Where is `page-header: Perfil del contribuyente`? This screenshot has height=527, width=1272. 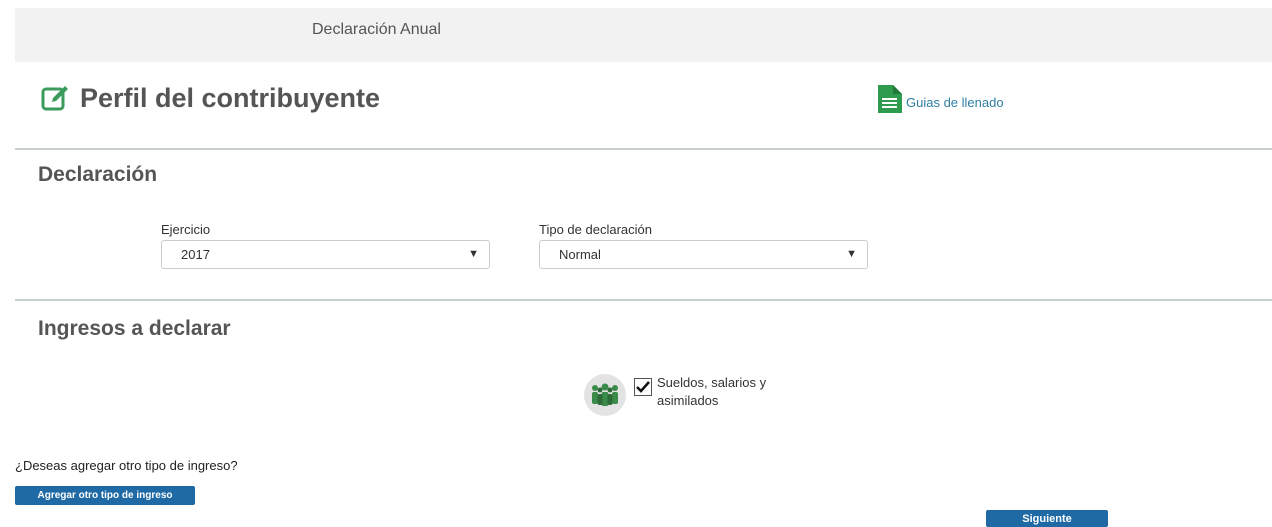
page-header: Perfil del contribuyente is located at coordinates (210, 98).